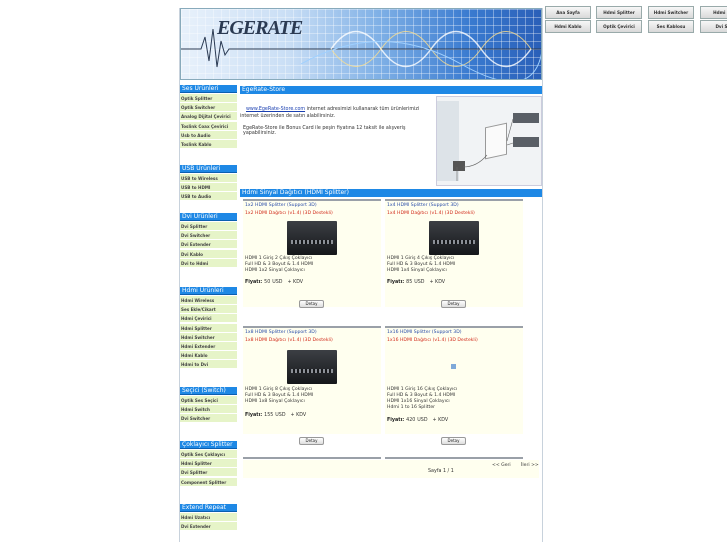 The height and width of the screenshot is (545, 727). What do you see at coordinates (454, 458) in the screenshot?
I see `pager-divider-right` at bounding box center [454, 458].